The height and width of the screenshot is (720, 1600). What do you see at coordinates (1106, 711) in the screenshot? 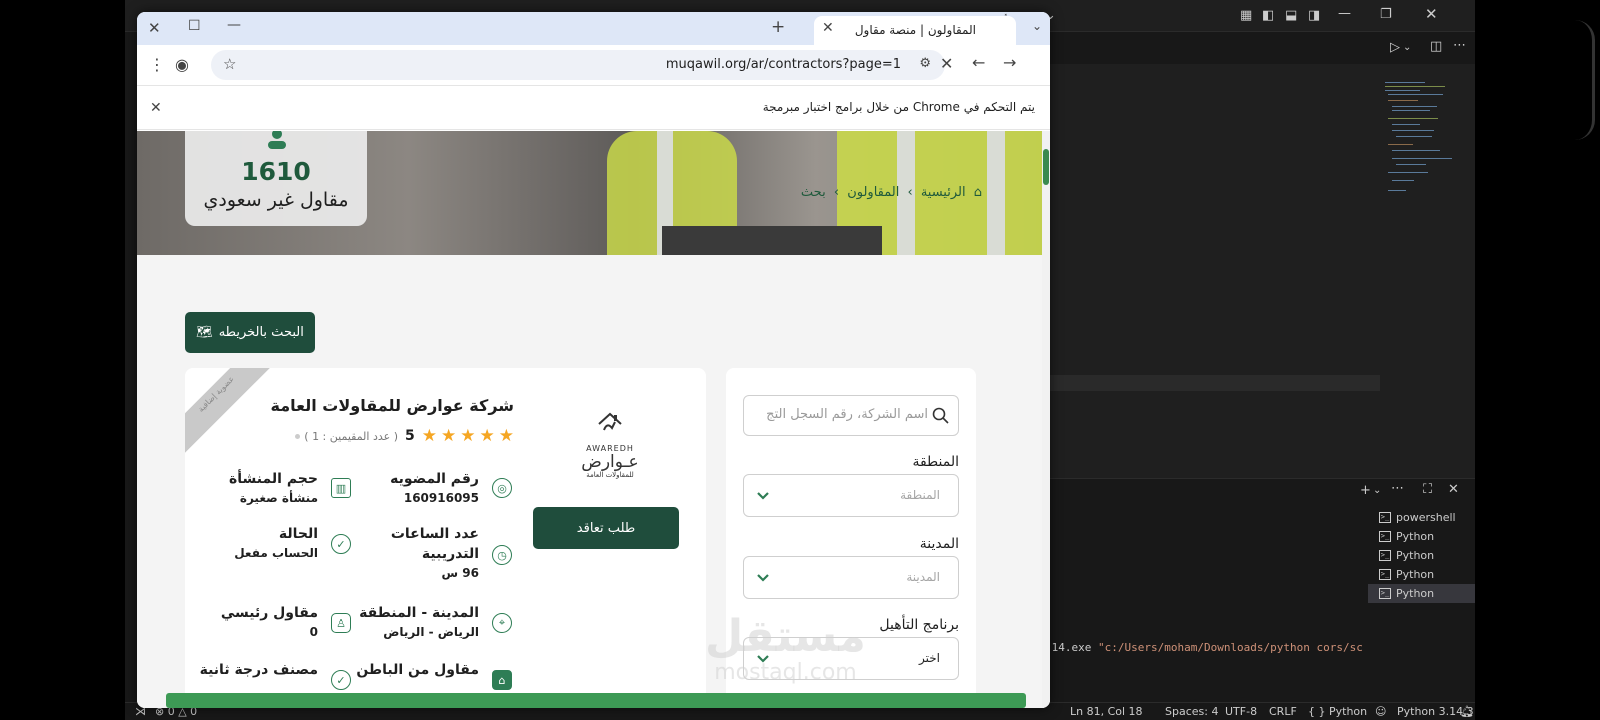
I see `cursor-position: Ln 81, Col 18` at bounding box center [1106, 711].